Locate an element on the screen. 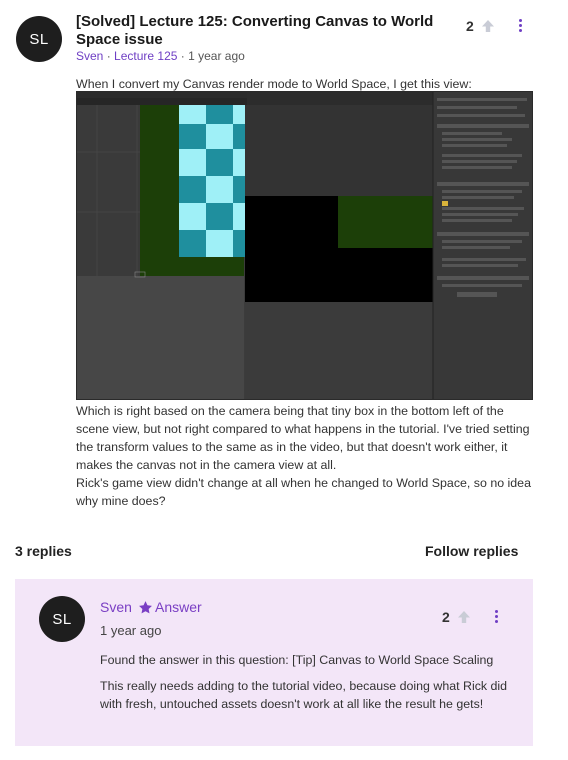 The image size is (568, 760). follow-replies-button: Follow replies is located at coordinates (471, 551).